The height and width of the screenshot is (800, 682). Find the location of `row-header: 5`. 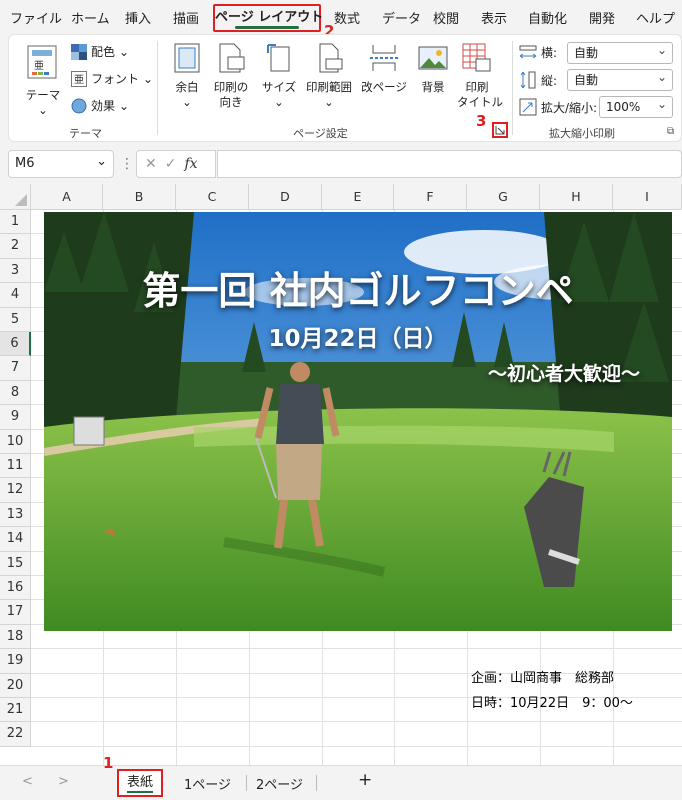

row-header: 5 is located at coordinates (15, 319).